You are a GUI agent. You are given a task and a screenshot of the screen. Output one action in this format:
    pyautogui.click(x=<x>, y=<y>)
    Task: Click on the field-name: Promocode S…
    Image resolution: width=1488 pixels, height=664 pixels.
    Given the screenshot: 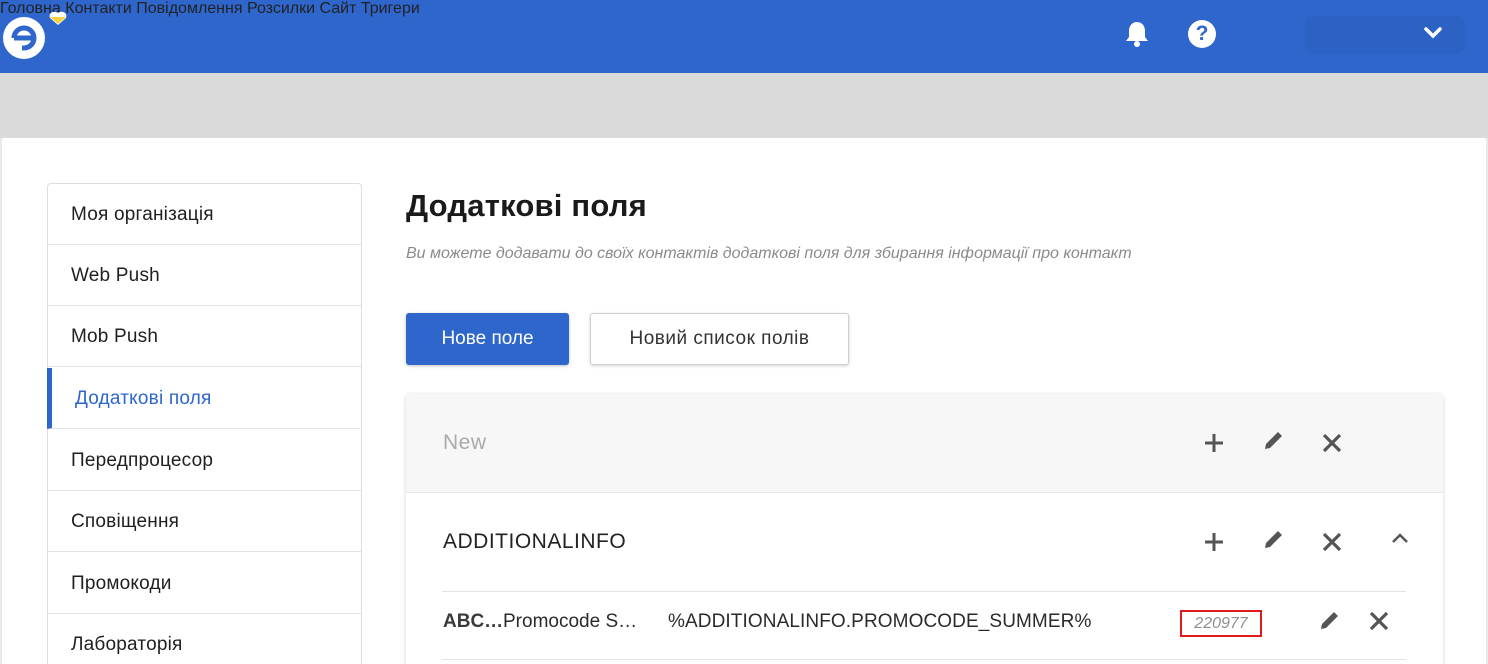 What is the action you would take?
    pyautogui.click(x=570, y=621)
    